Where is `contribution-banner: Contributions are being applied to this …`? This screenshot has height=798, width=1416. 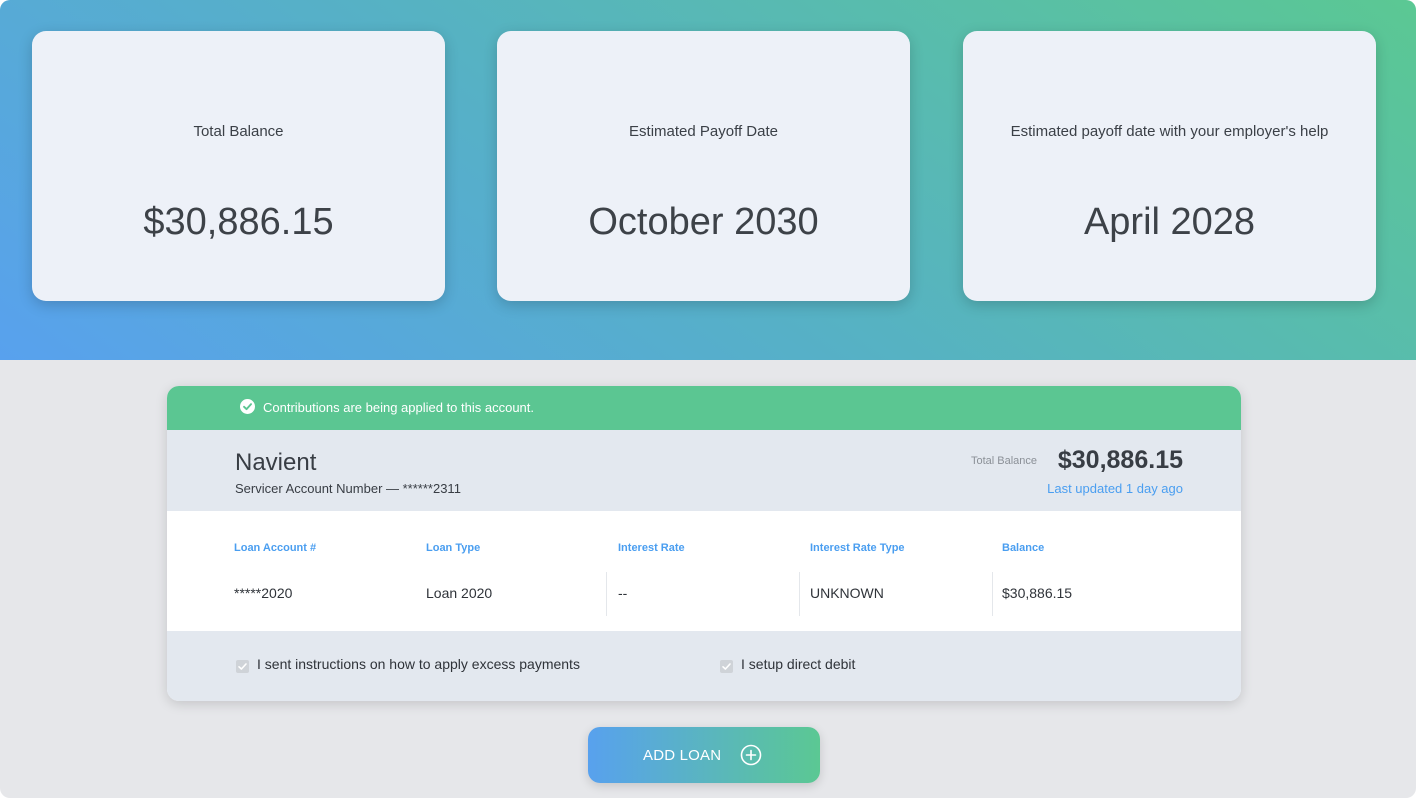
contribution-banner: Contributions are being applied to this … is located at coordinates (704, 408).